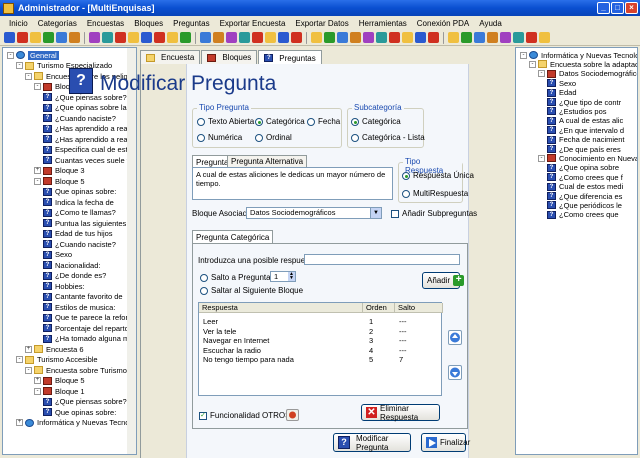  What do you see at coordinates (372, 442) in the screenshot?
I see `modify-question-button: ? Modificar Pregunta` at bounding box center [372, 442].